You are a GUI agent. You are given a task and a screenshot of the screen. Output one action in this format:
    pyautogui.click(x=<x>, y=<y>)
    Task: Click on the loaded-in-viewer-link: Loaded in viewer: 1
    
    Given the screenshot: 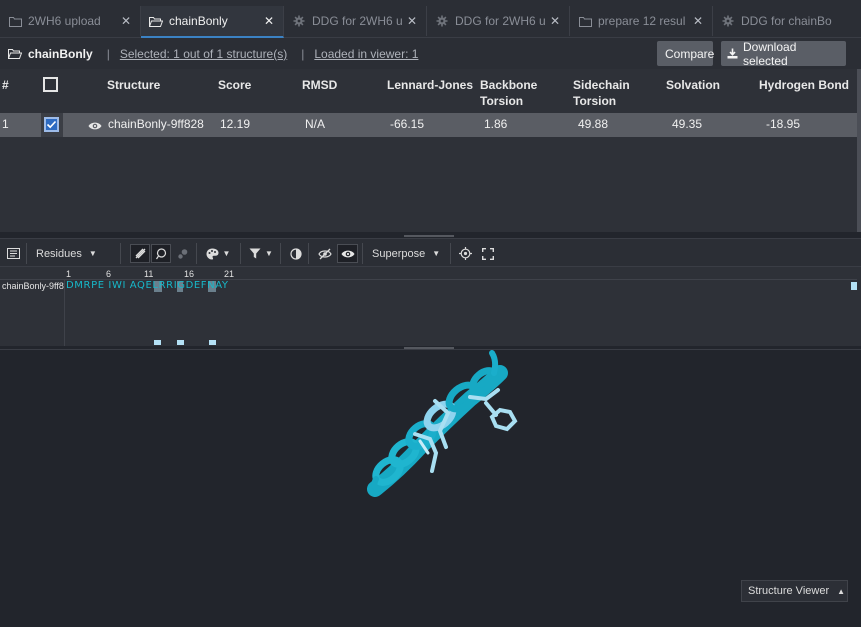 What is the action you would take?
    pyautogui.click(x=366, y=54)
    